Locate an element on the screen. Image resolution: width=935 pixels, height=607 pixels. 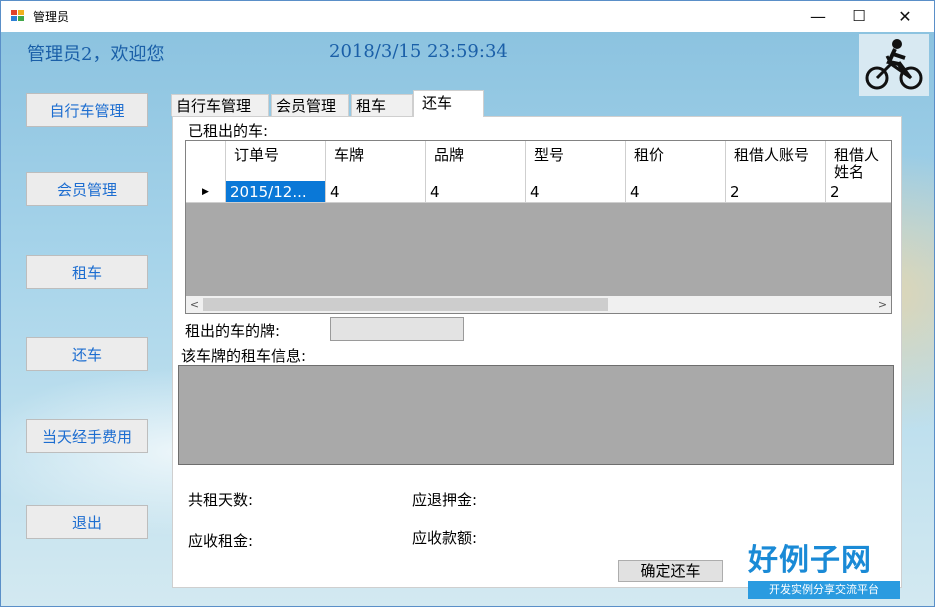
scroll-right-icon: > is located at coordinates (882, 304).